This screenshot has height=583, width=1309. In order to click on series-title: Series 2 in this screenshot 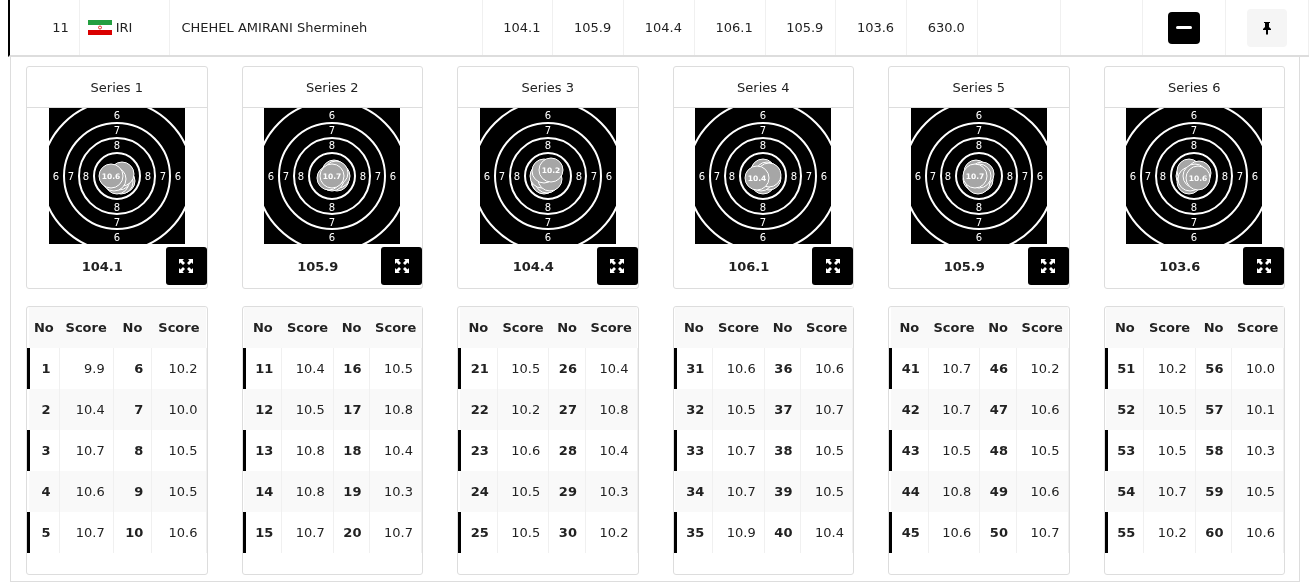, I will do `click(332, 87)`.